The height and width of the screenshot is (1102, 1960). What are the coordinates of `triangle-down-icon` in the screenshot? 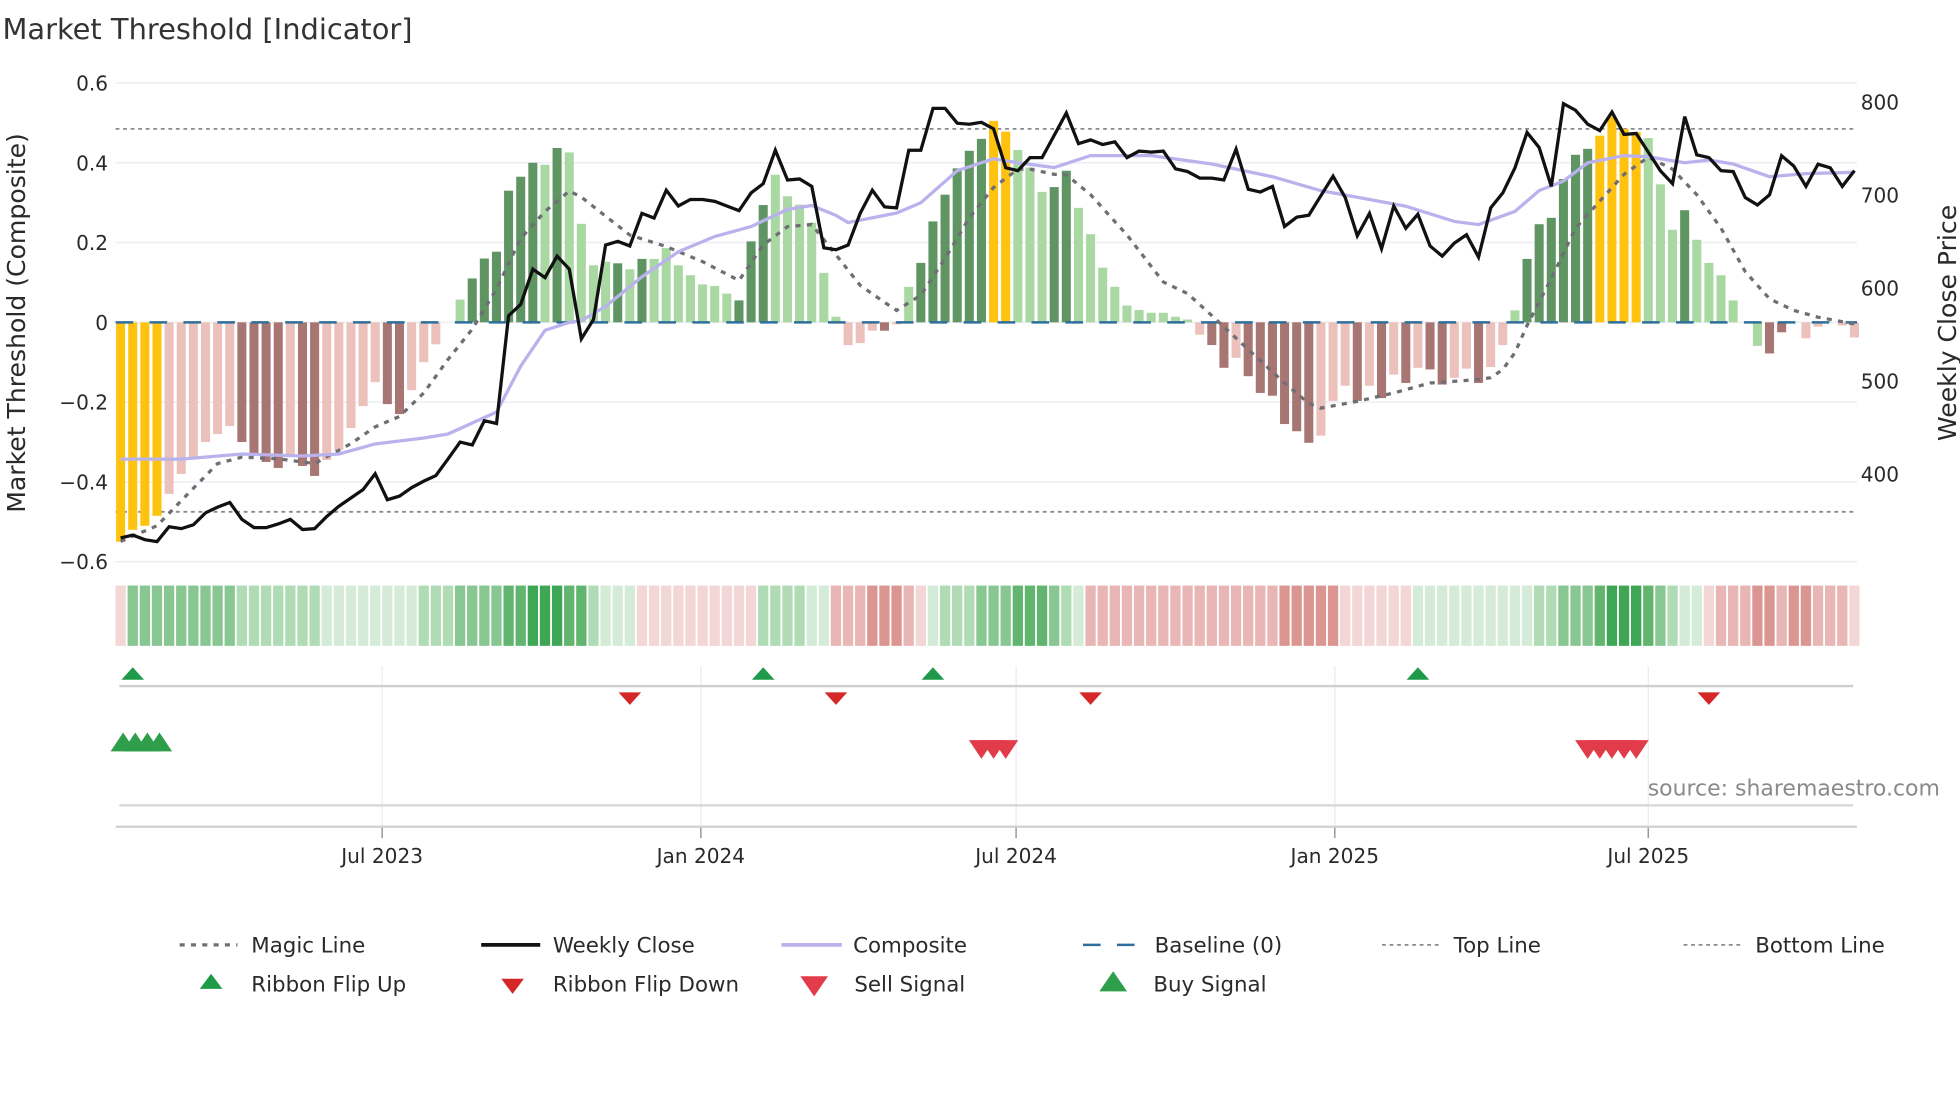 It's located at (512, 986).